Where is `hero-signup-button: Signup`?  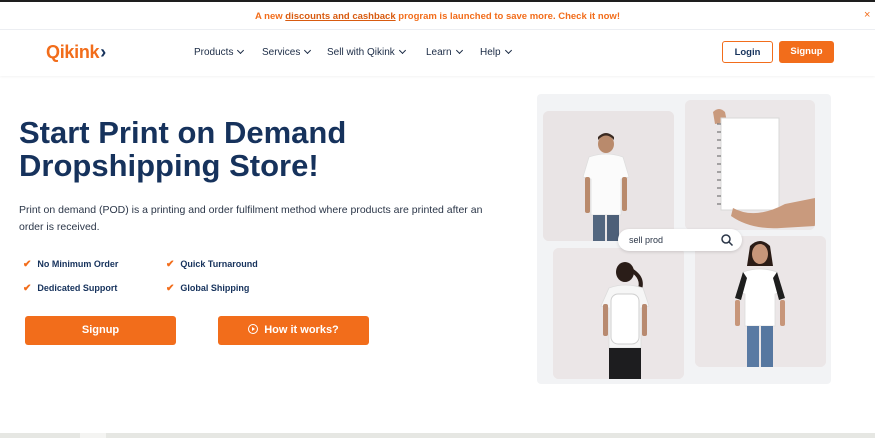
hero-signup-button: Signup is located at coordinates (100, 330).